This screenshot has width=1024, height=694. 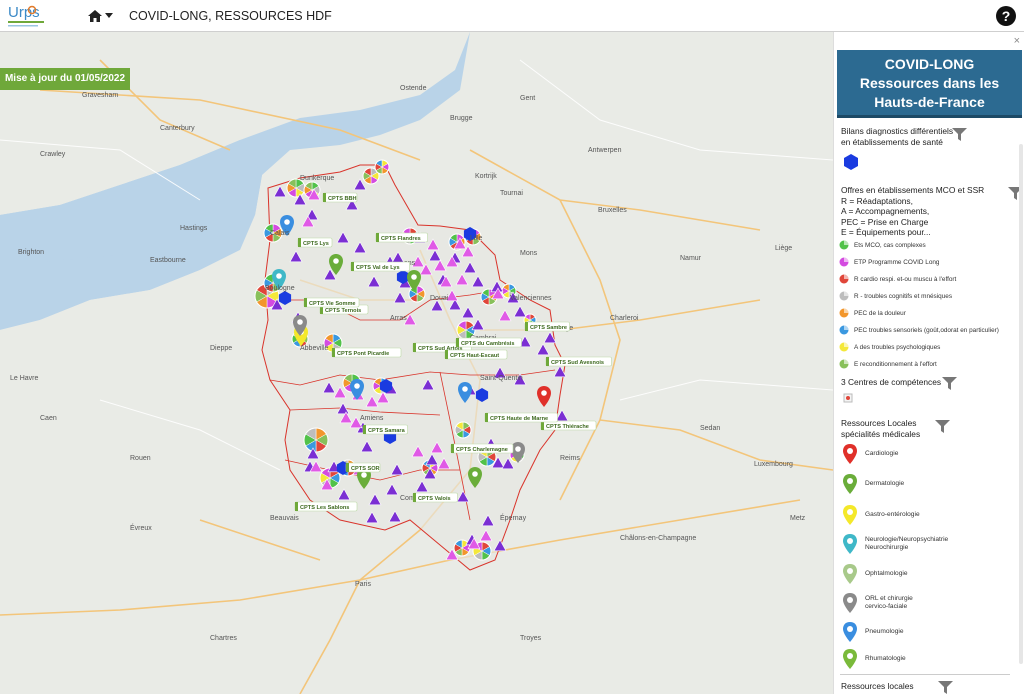 I want to click on city-label: Brighton, so click(x=31, y=252).